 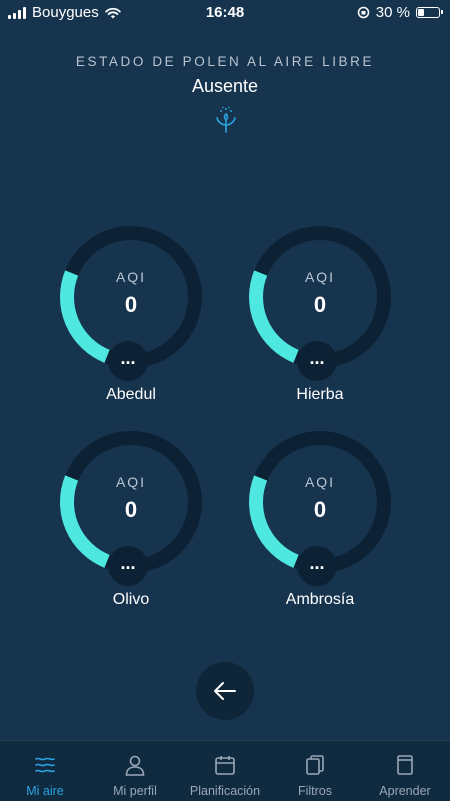 I want to click on battery-percent: 30 %, so click(x=392, y=12).